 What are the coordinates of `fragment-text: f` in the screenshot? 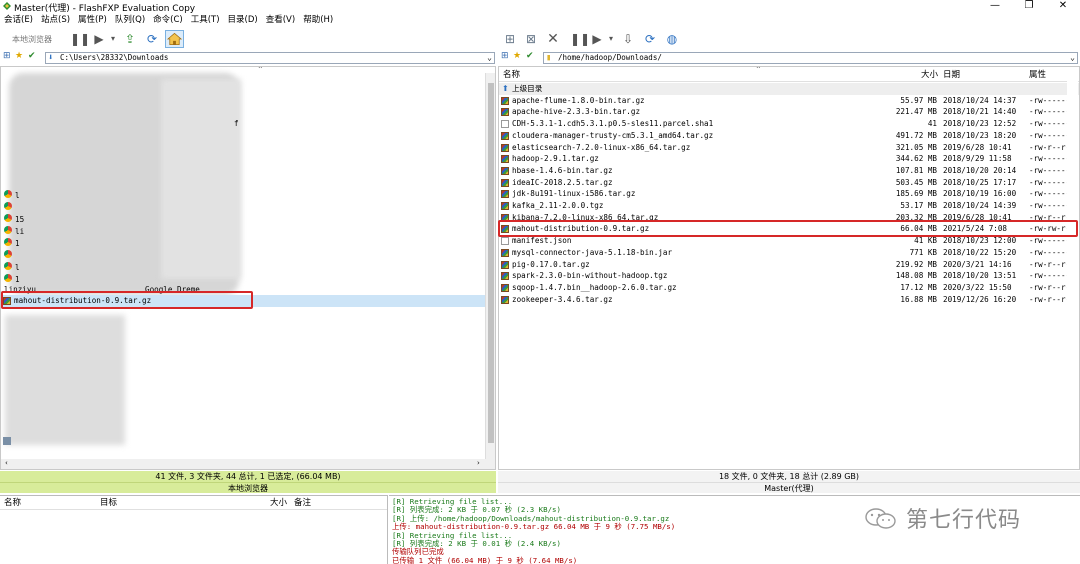 It's located at (236, 123).